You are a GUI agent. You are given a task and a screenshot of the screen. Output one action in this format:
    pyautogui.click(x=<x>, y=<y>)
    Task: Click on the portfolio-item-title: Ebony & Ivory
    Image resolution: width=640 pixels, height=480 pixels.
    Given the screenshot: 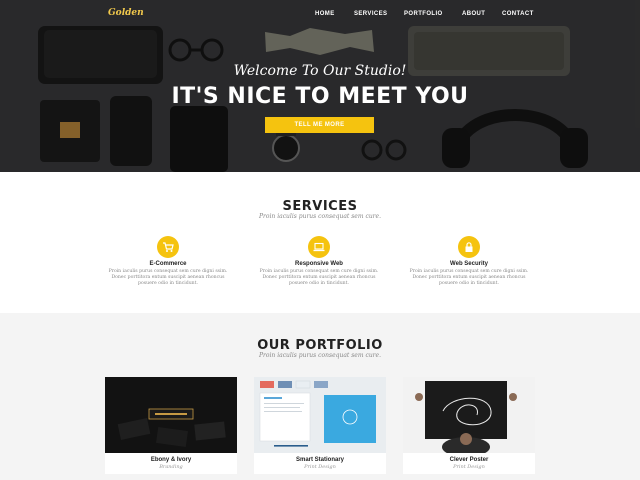 What is the action you would take?
    pyautogui.click(x=171, y=460)
    